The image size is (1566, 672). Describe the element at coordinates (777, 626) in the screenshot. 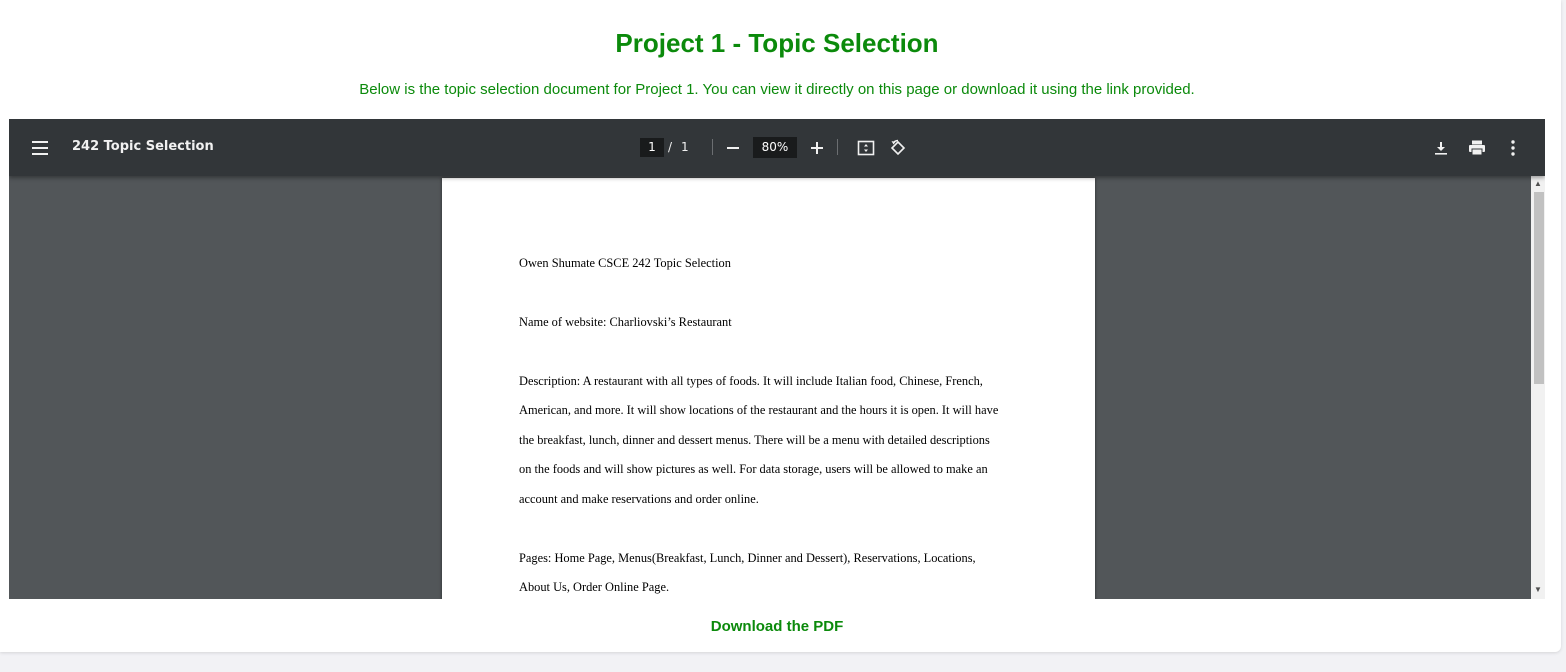

I see `download-pdf-link: Download the PDF` at that location.